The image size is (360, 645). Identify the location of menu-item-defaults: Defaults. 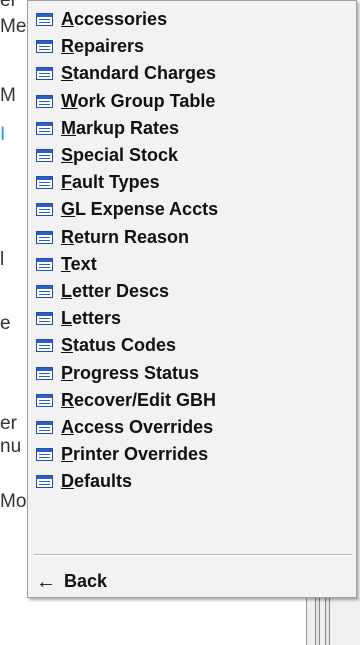
(192, 481).